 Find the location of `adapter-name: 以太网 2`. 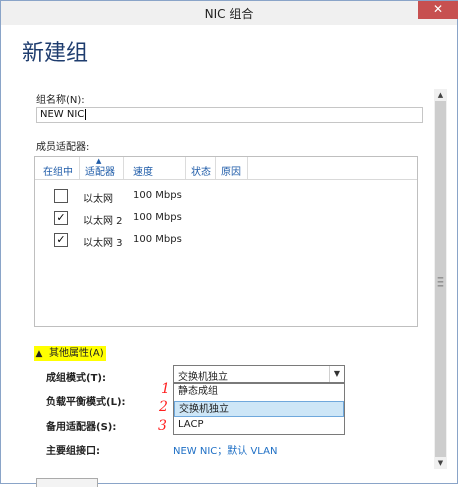

adapter-name: 以太网 2 is located at coordinates (103, 221).